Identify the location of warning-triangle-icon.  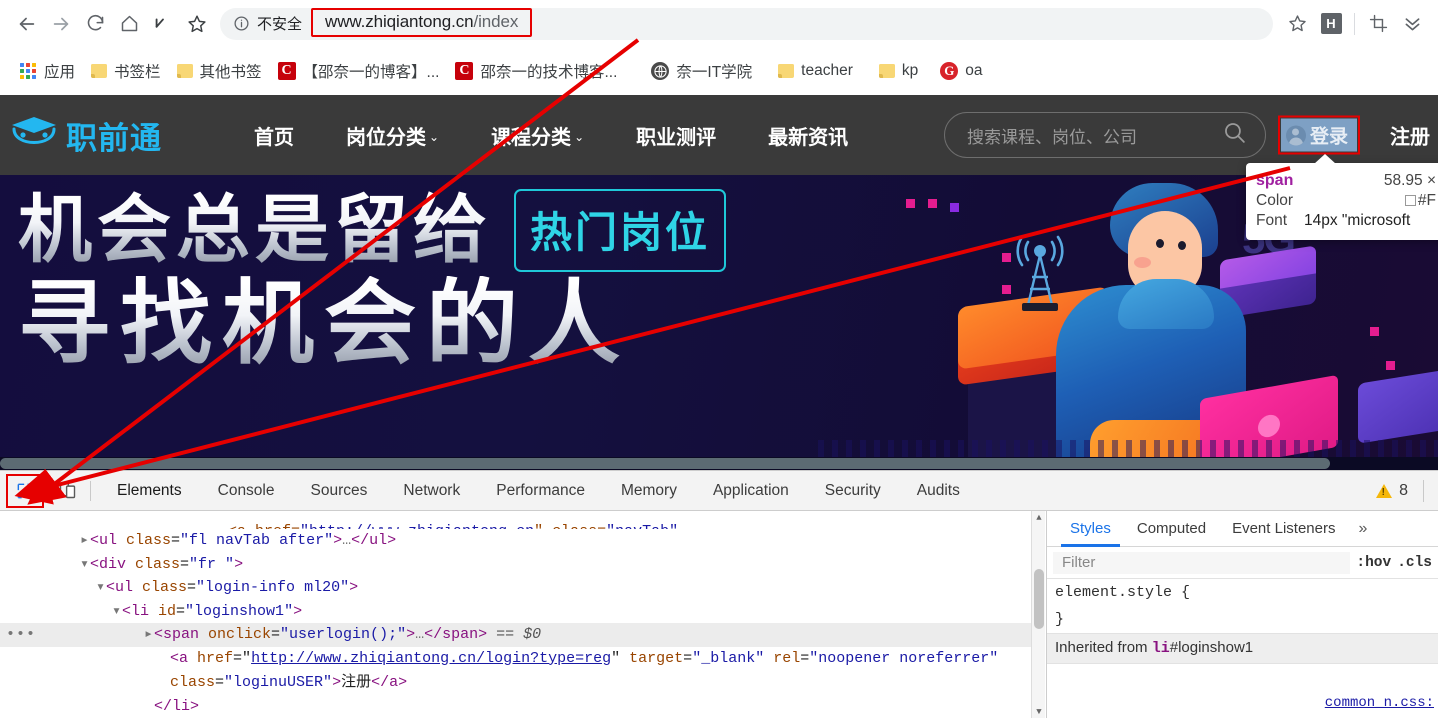
(1384, 490).